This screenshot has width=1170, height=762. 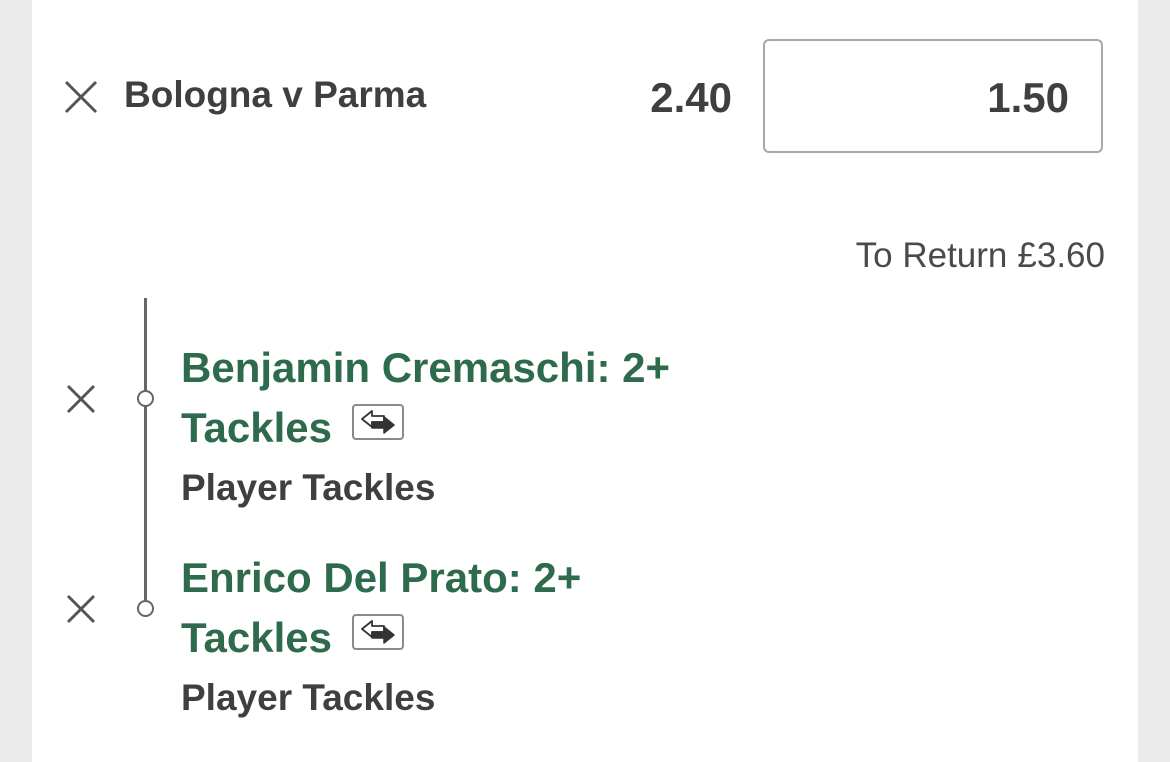 I want to click on to-return-value: £3.60, so click(x=1061, y=255).